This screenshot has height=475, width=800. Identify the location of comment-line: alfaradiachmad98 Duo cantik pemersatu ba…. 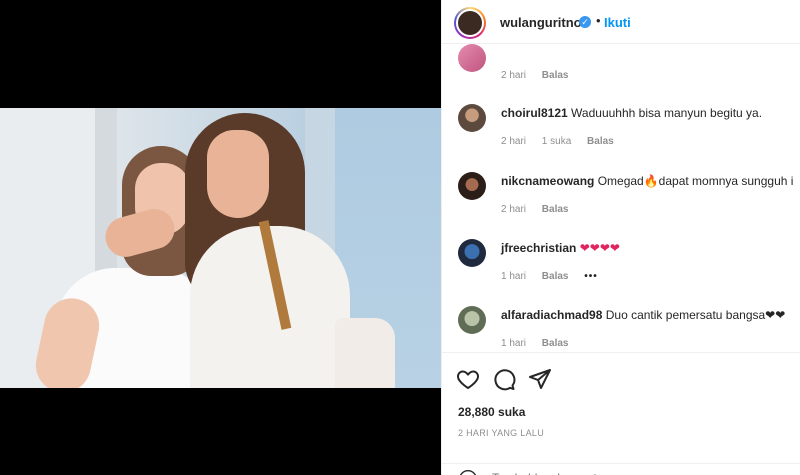
(643, 315).